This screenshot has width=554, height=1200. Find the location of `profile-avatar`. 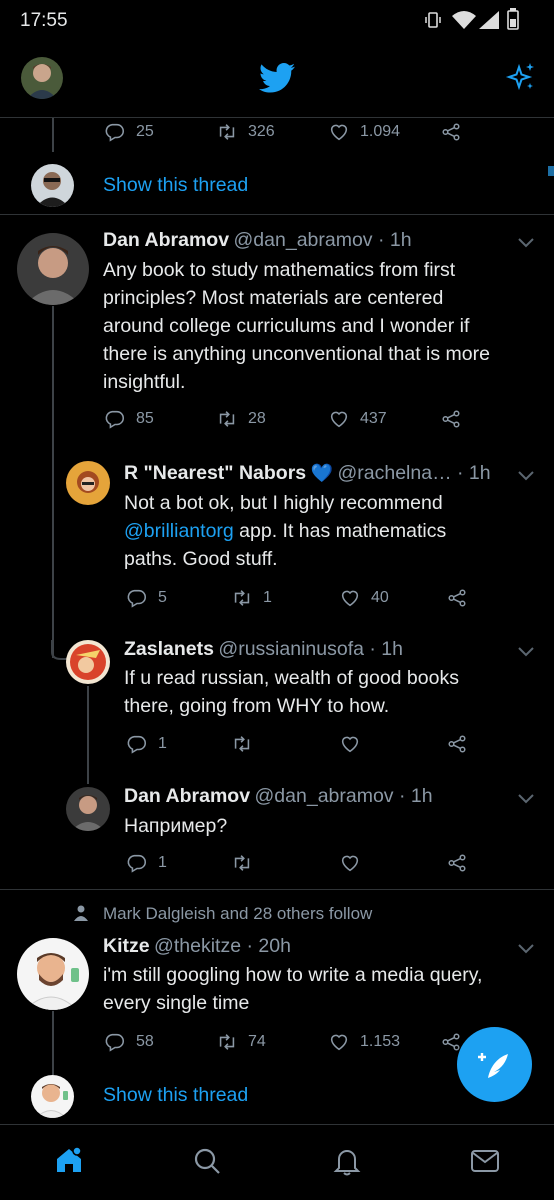

profile-avatar is located at coordinates (42, 78).